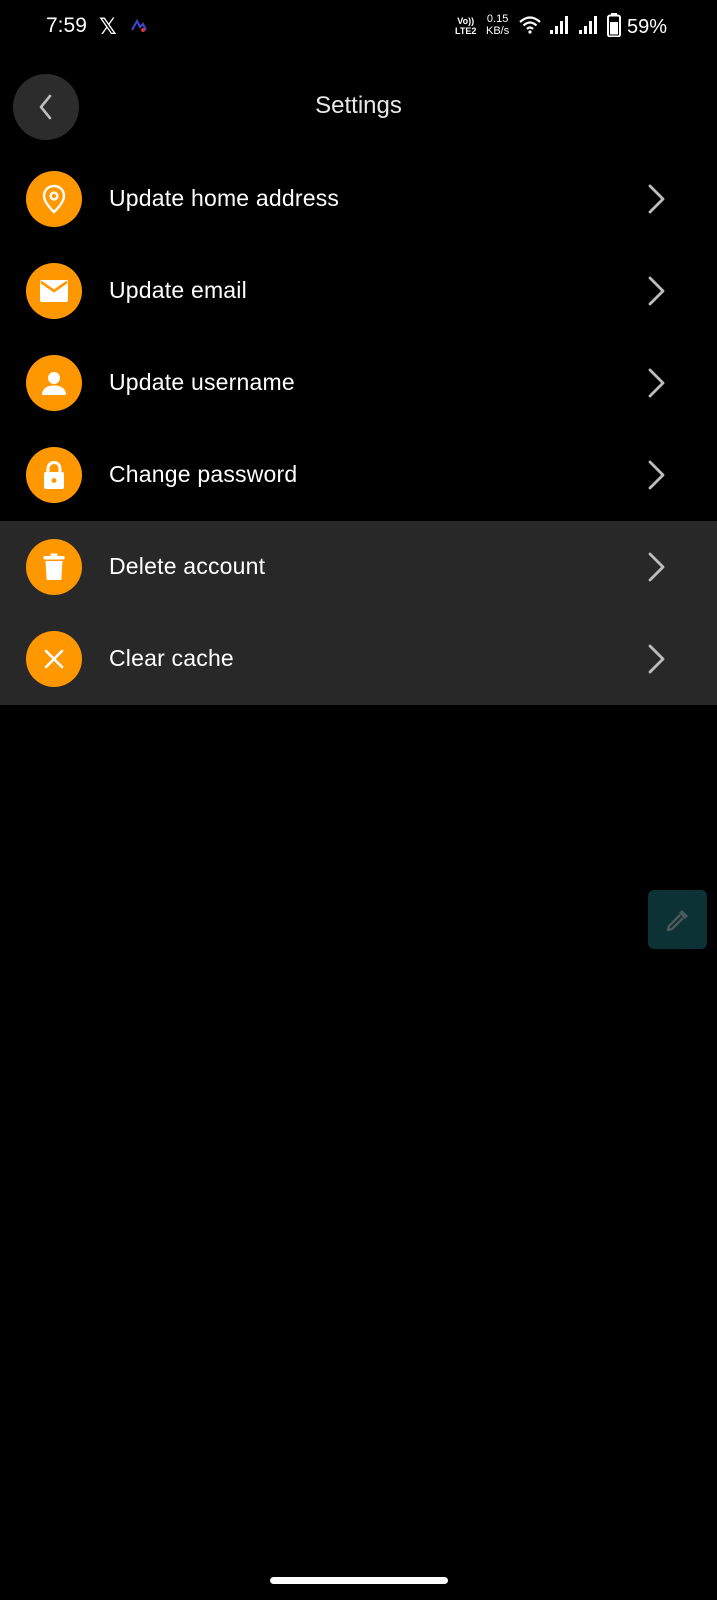 The height and width of the screenshot is (1600, 717). What do you see at coordinates (614, 25) in the screenshot?
I see `battery-icon` at bounding box center [614, 25].